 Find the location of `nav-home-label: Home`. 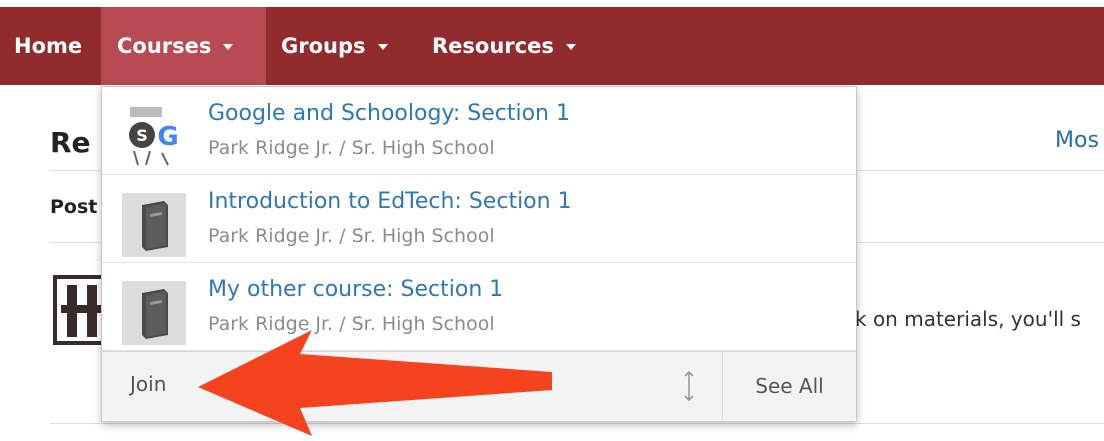

nav-home-label: Home is located at coordinates (48, 46).